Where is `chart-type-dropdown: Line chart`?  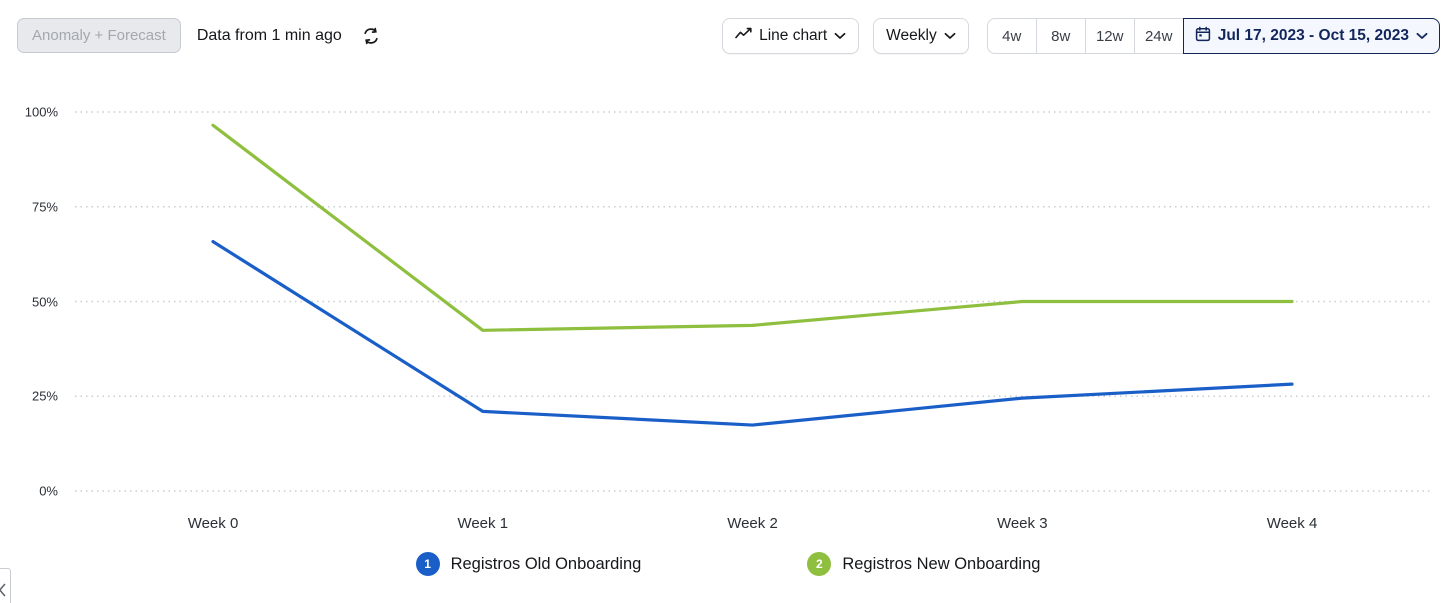
chart-type-dropdown: Line chart is located at coordinates (791, 36).